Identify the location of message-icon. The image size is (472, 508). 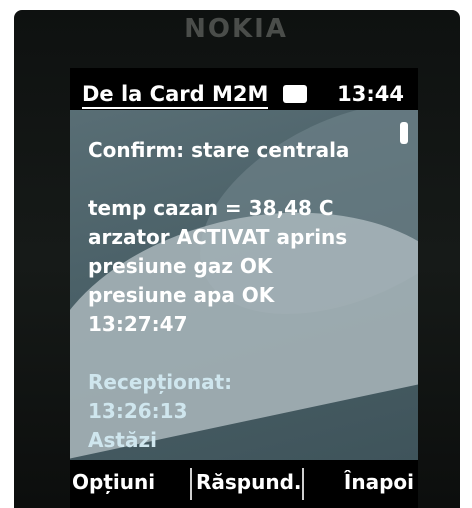
(295, 94).